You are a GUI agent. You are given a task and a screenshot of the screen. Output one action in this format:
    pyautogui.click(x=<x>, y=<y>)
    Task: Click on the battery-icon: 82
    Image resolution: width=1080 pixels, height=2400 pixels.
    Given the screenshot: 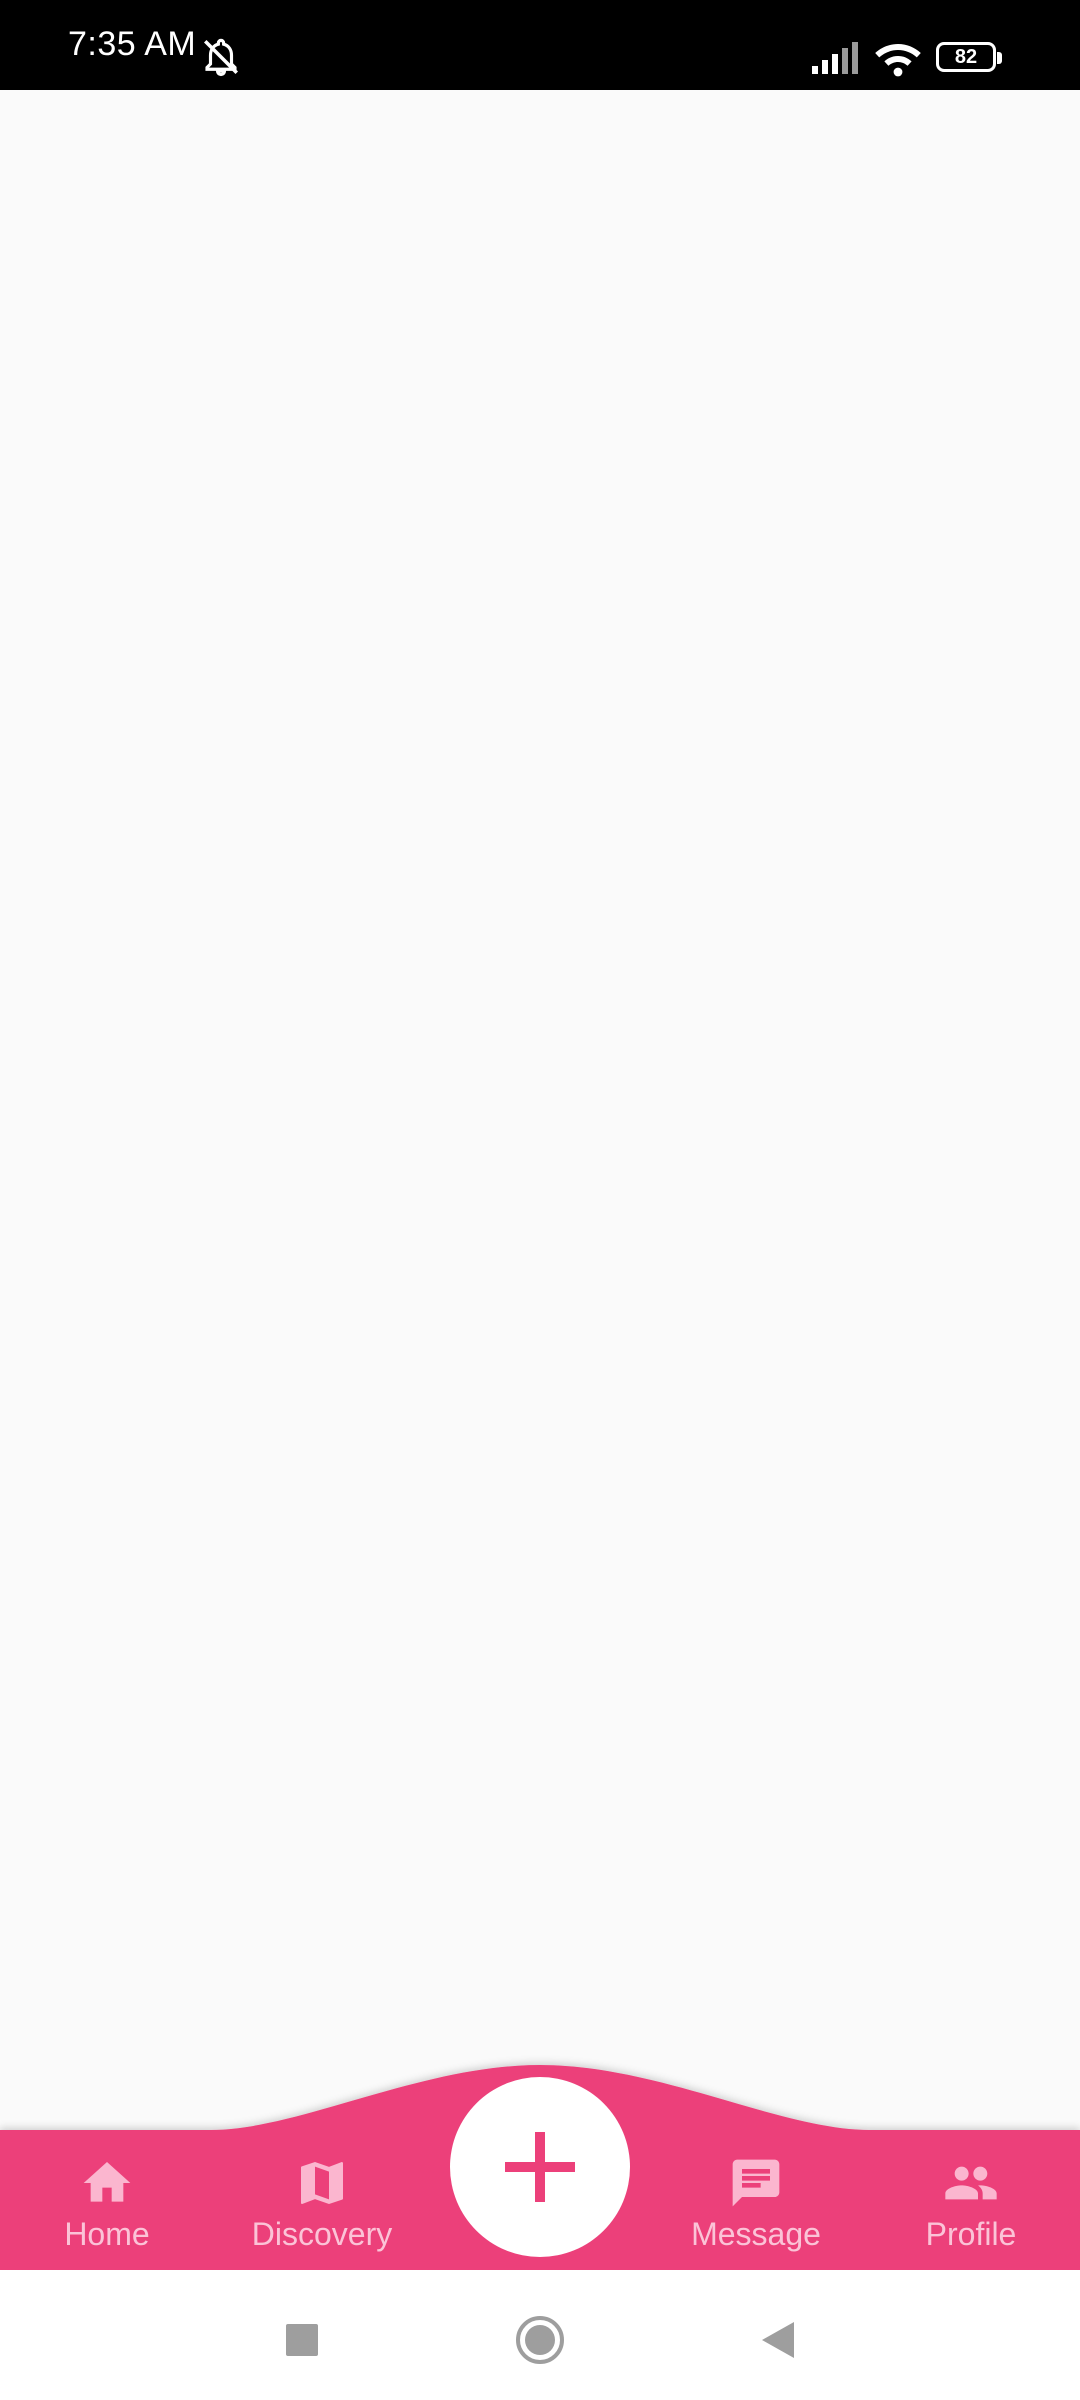 What is the action you would take?
    pyautogui.click(x=969, y=57)
    